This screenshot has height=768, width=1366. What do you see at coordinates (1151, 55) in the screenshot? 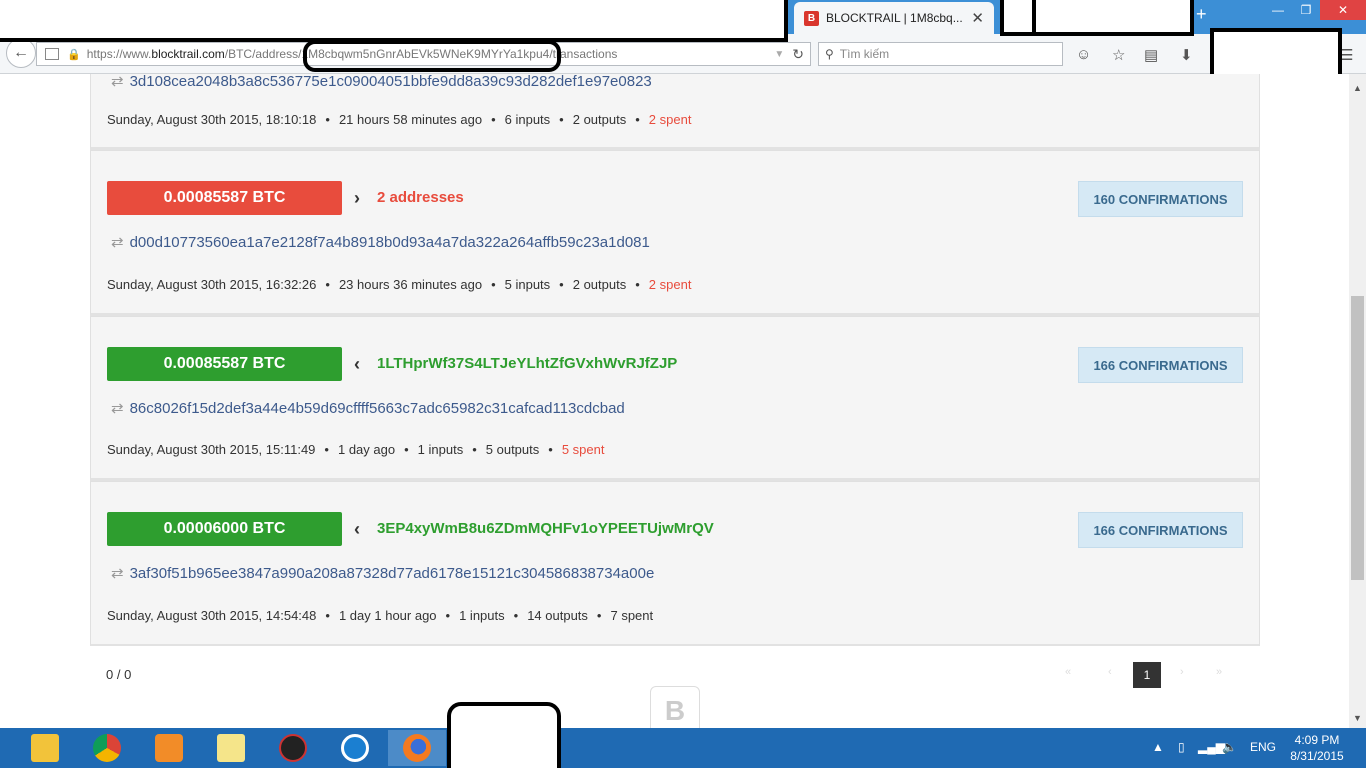
I see `bookmarks-list-icon: ▤` at bounding box center [1151, 55].